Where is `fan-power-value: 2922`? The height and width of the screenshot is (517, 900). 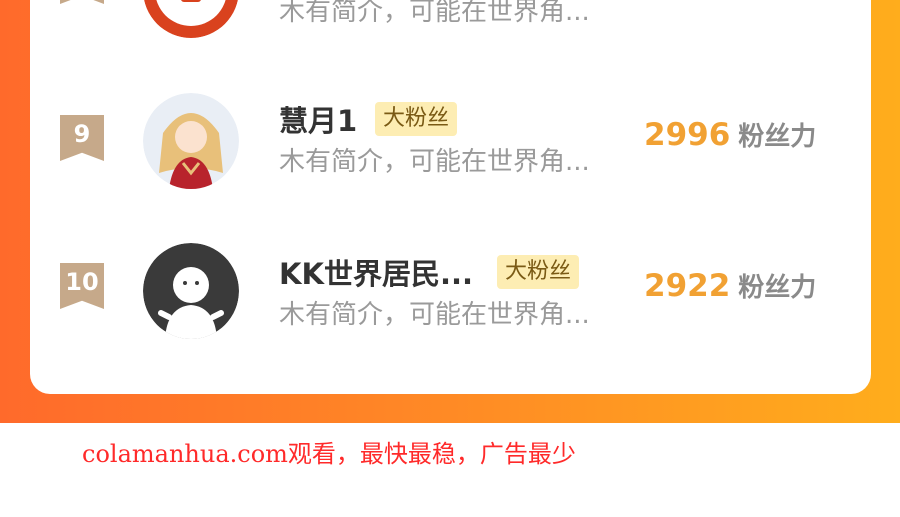 fan-power-value: 2922 is located at coordinates (687, 286).